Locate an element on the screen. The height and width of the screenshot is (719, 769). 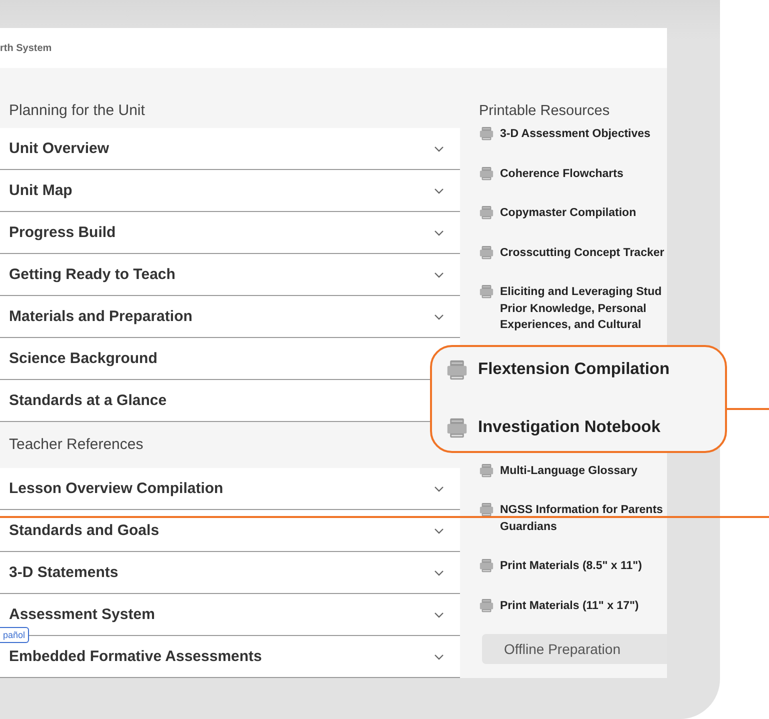
resource-link: 3-D Assessment Objectives is located at coordinates (573, 134).